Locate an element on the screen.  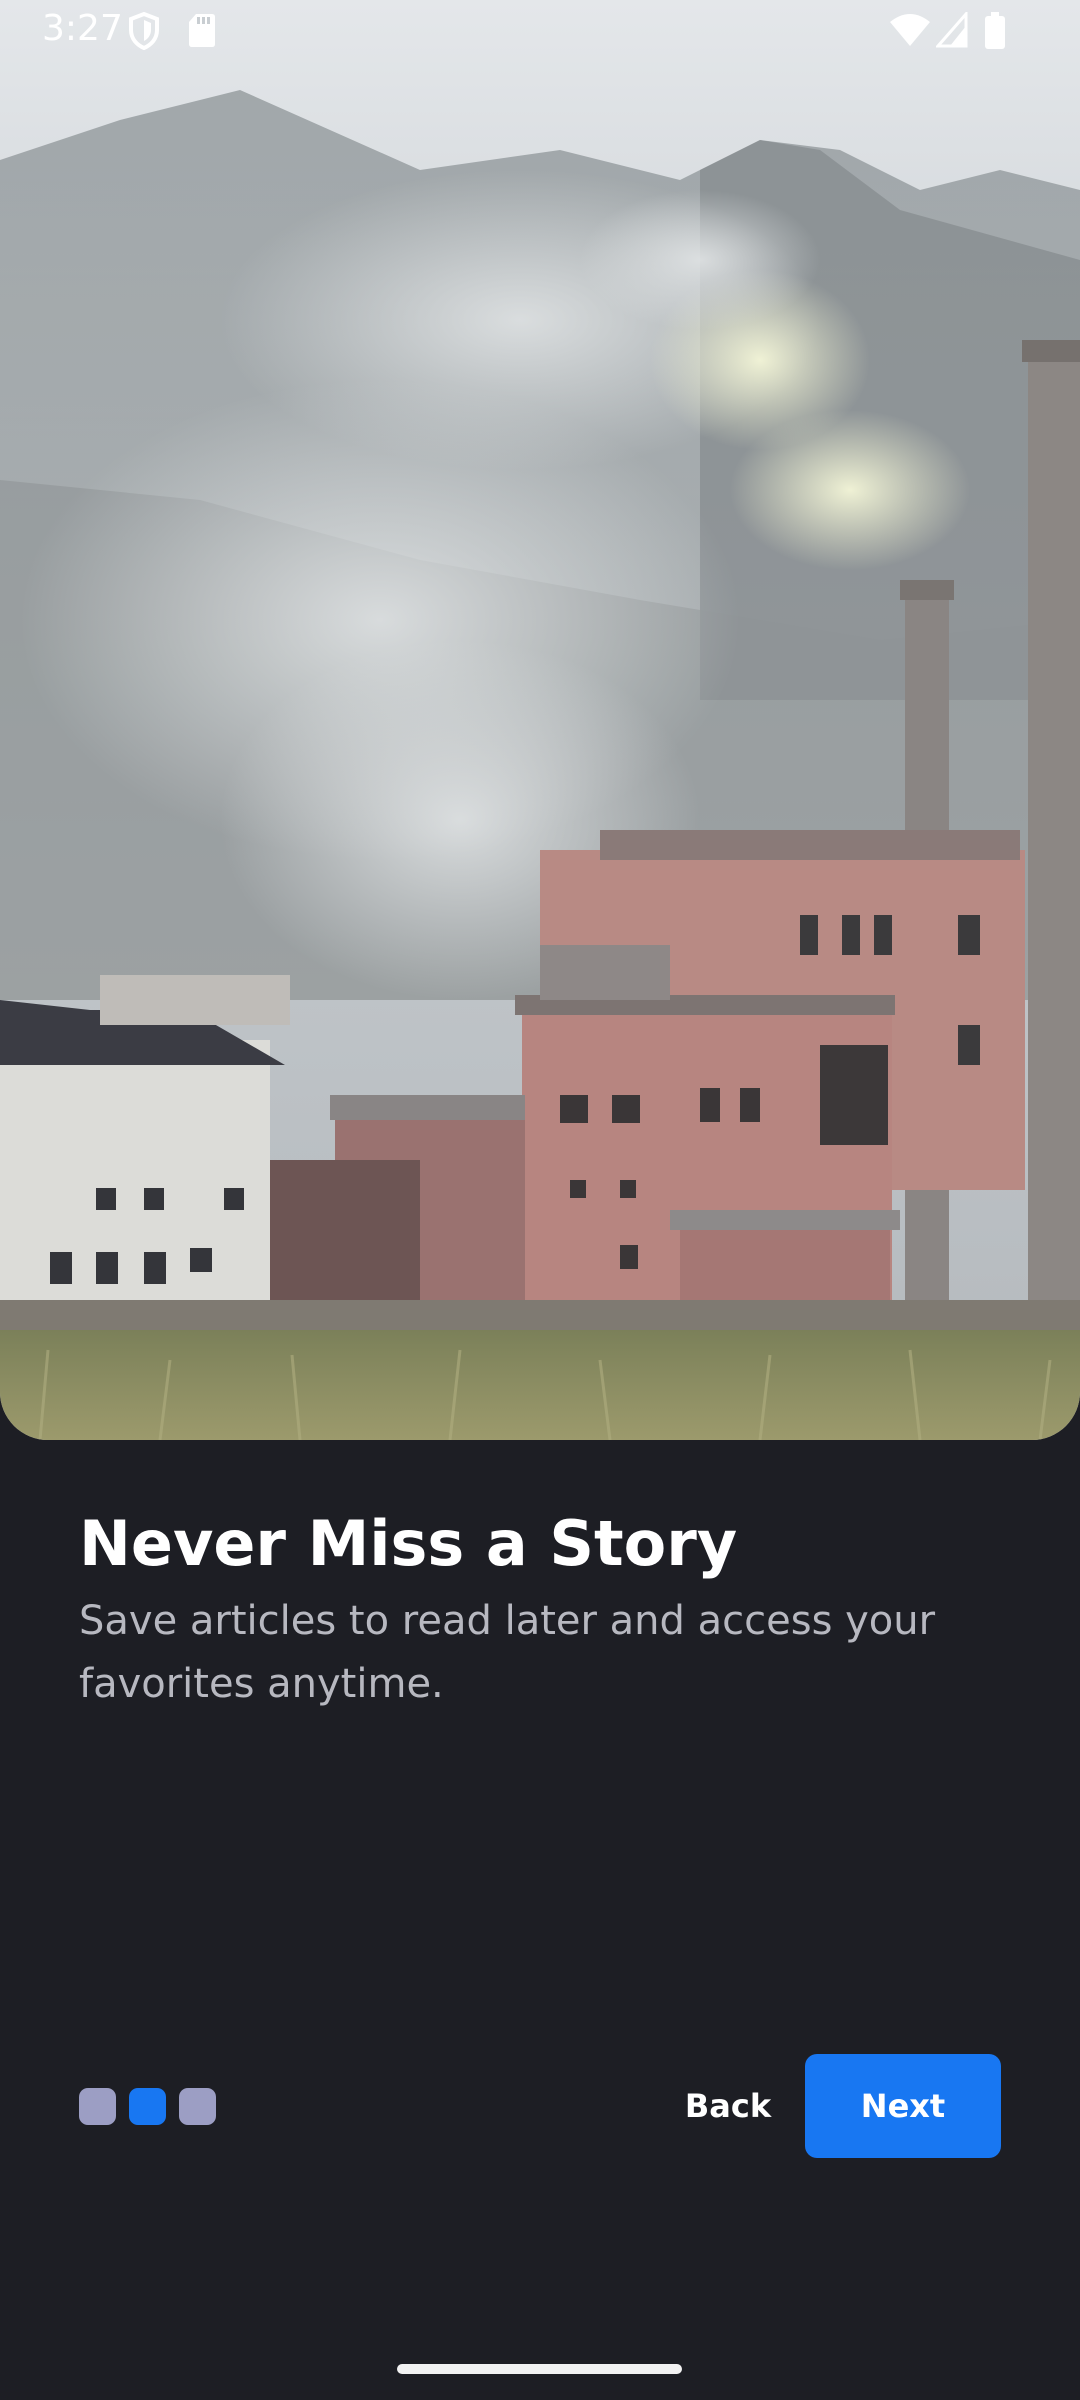
signal-icon is located at coordinates (951, 31).